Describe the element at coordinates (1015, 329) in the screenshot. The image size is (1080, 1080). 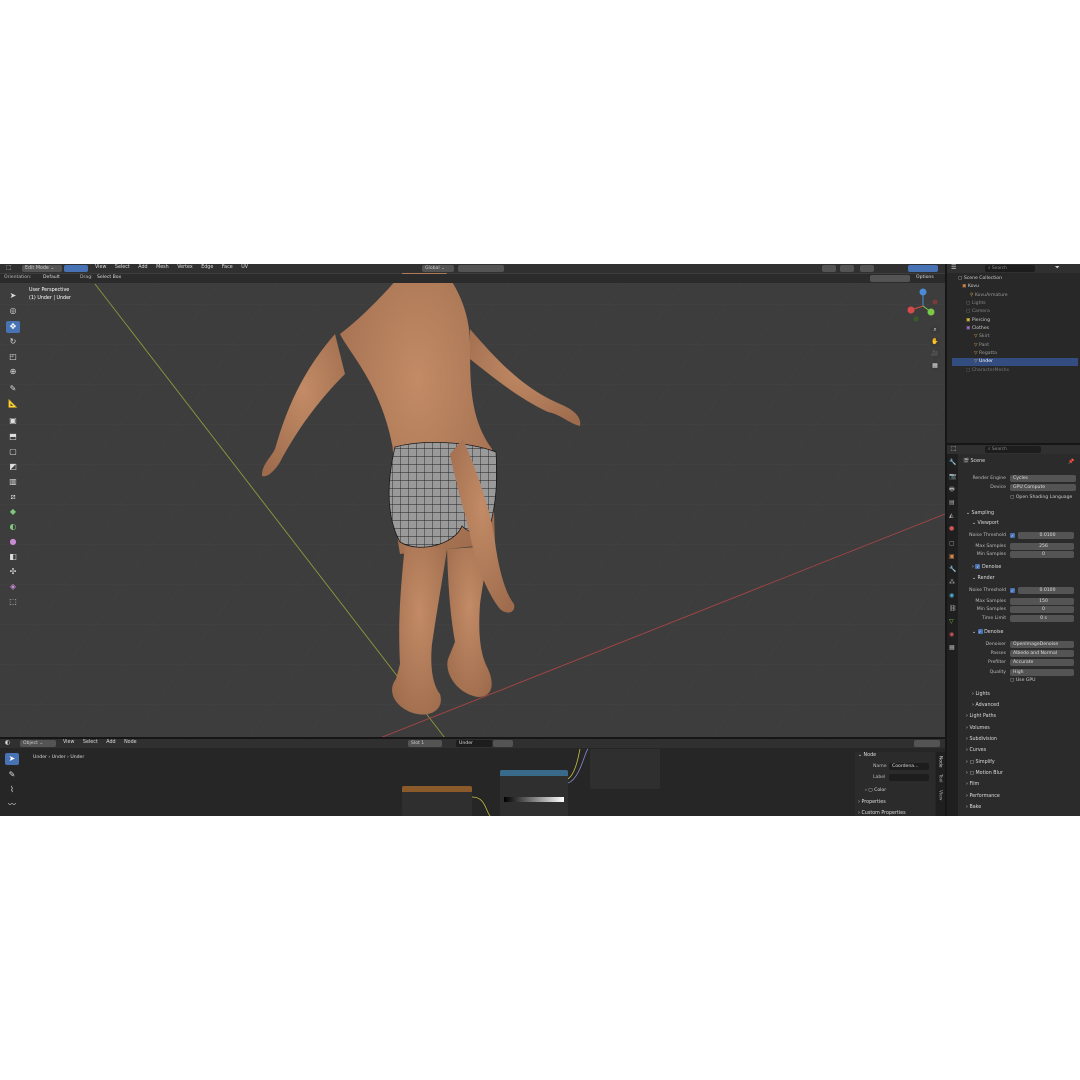
I see `outliner-item-clothes: ▣ Clothes` at that location.